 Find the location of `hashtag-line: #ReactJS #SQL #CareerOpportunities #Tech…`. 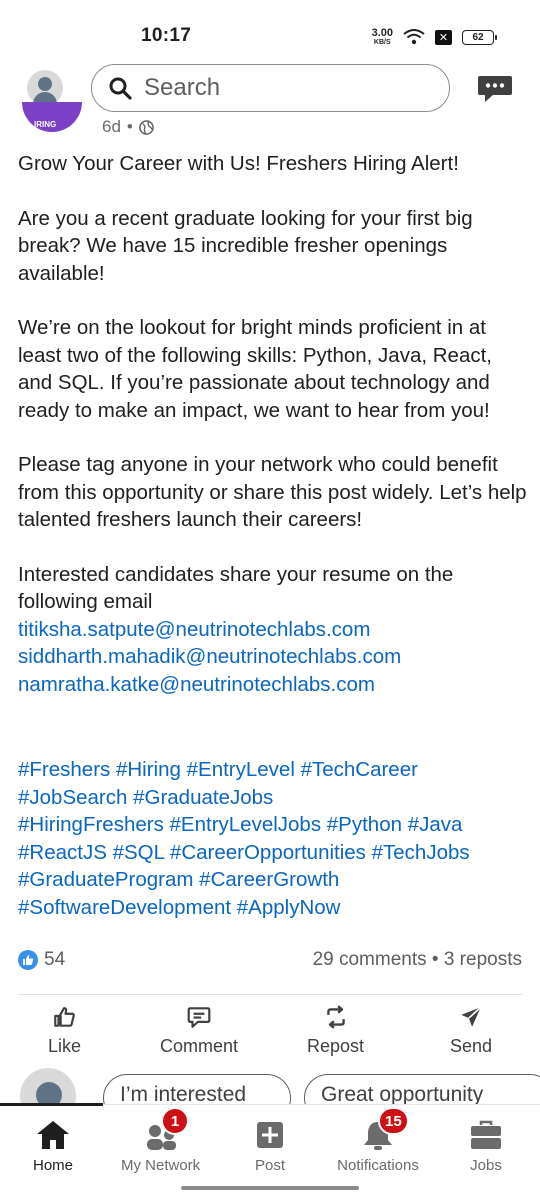

hashtag-line: #ReactJS #SQL #CareerOpportunities #Tech… is located at coordinates (273, 853).